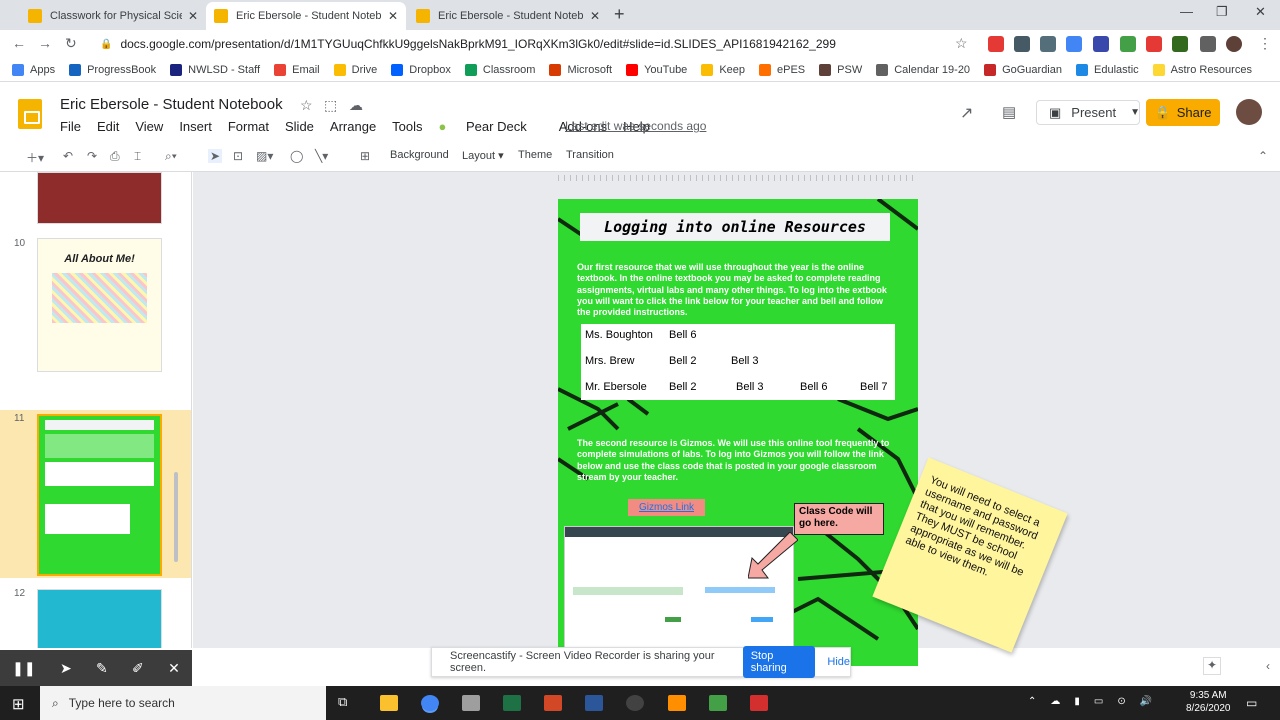 This screenshot has width=1280, height=720. Describe the element at coordinates (723, 69) in the screenshot. I see `bookmark-keep: Keep` at that location.